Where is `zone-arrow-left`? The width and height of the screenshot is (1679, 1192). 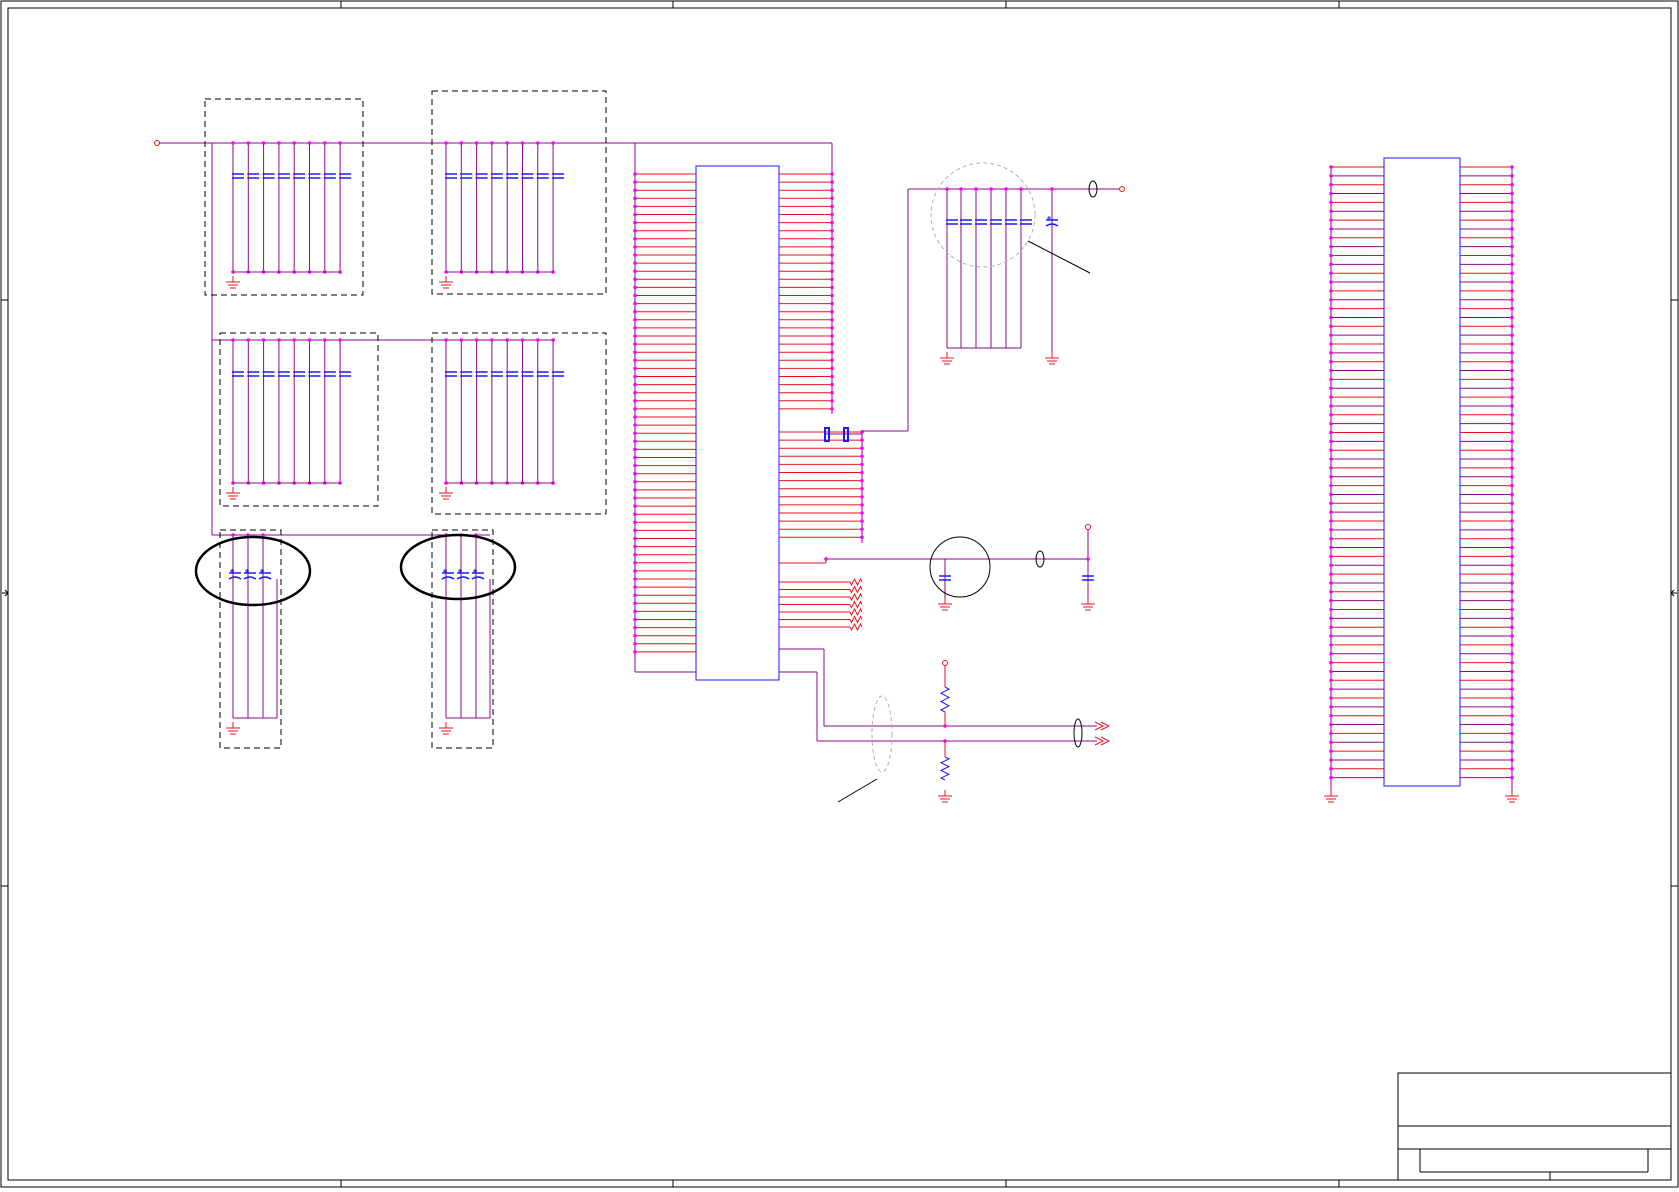
zone-arrow-left is located at coordinates (5, 593).